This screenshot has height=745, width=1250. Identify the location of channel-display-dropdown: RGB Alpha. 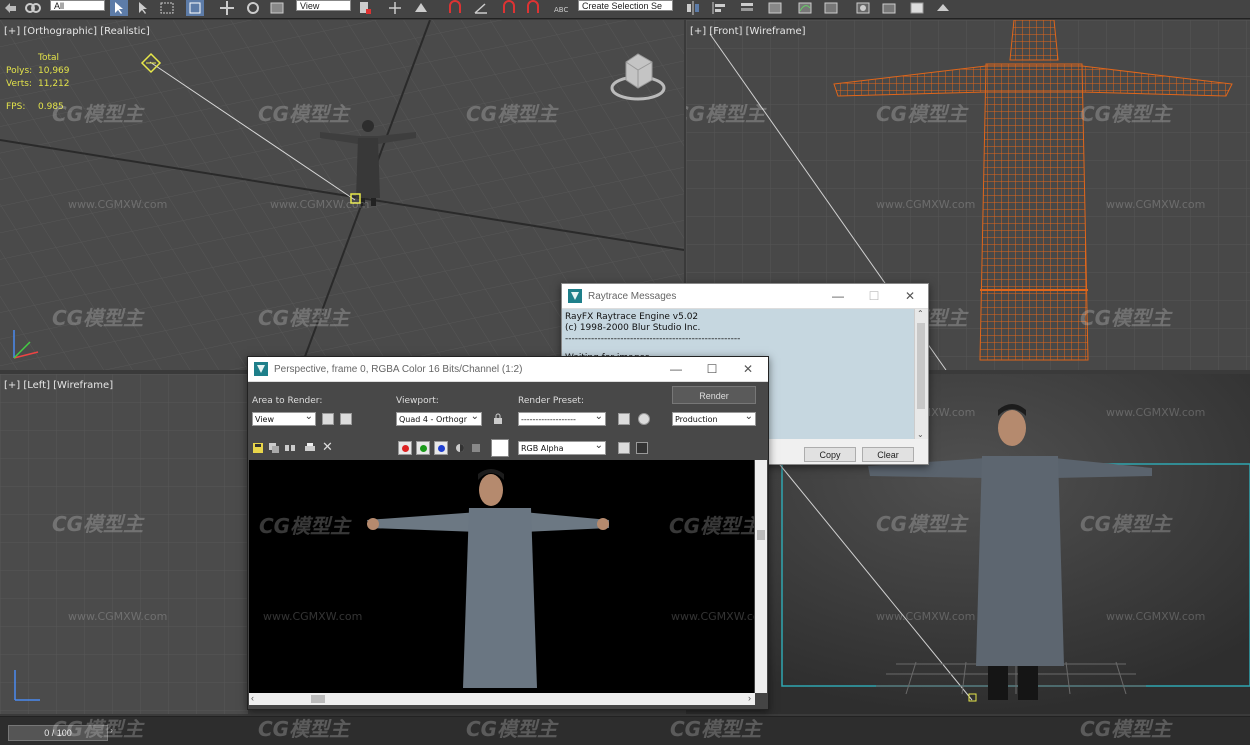
(562, 448).